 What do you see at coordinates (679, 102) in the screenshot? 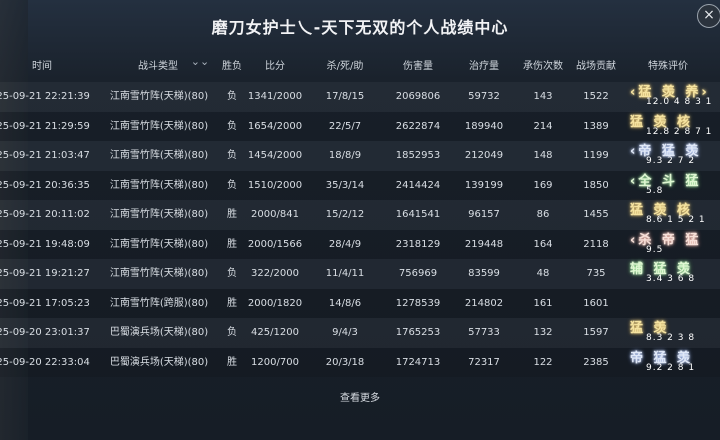
I see `evaluation-score: 12.0 4 8 3 1` at bounding box center [679, 102].